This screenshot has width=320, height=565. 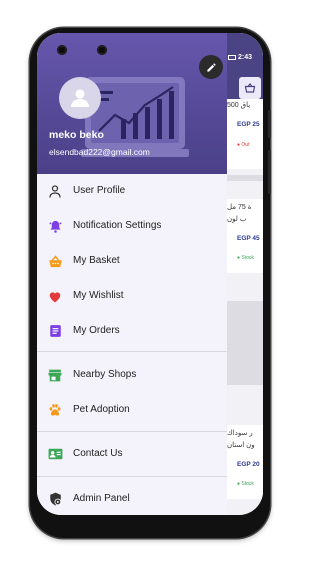 What do you see at coordinates (55, 499) in the screenshot?
I see `admin-shield-icon` at bounding box center [55, 499].